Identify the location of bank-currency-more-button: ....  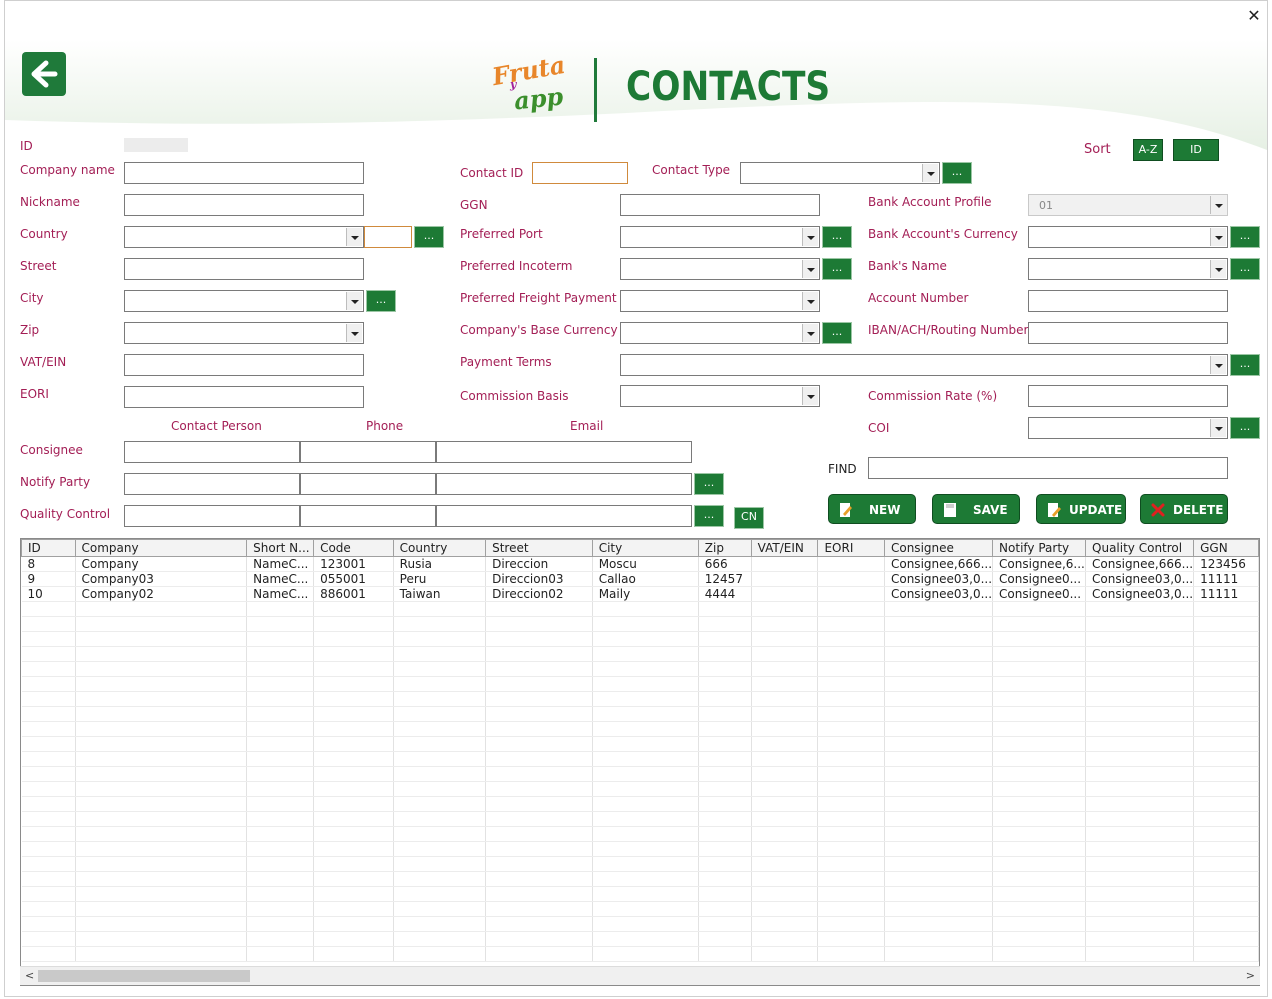
(1245, 237).